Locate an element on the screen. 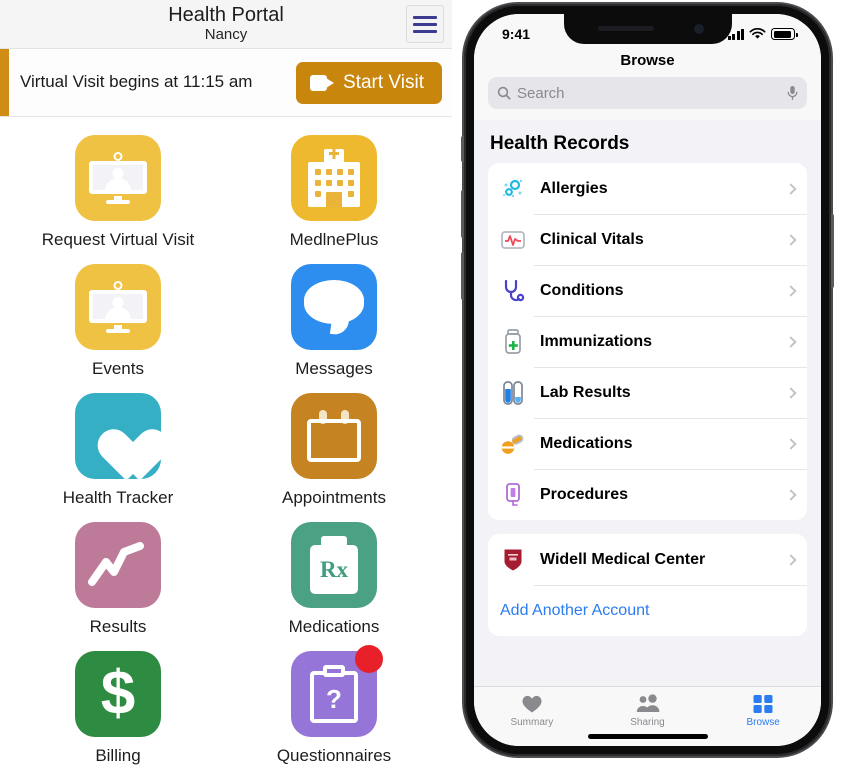  home-indicator is located at coordinates (647, 736).